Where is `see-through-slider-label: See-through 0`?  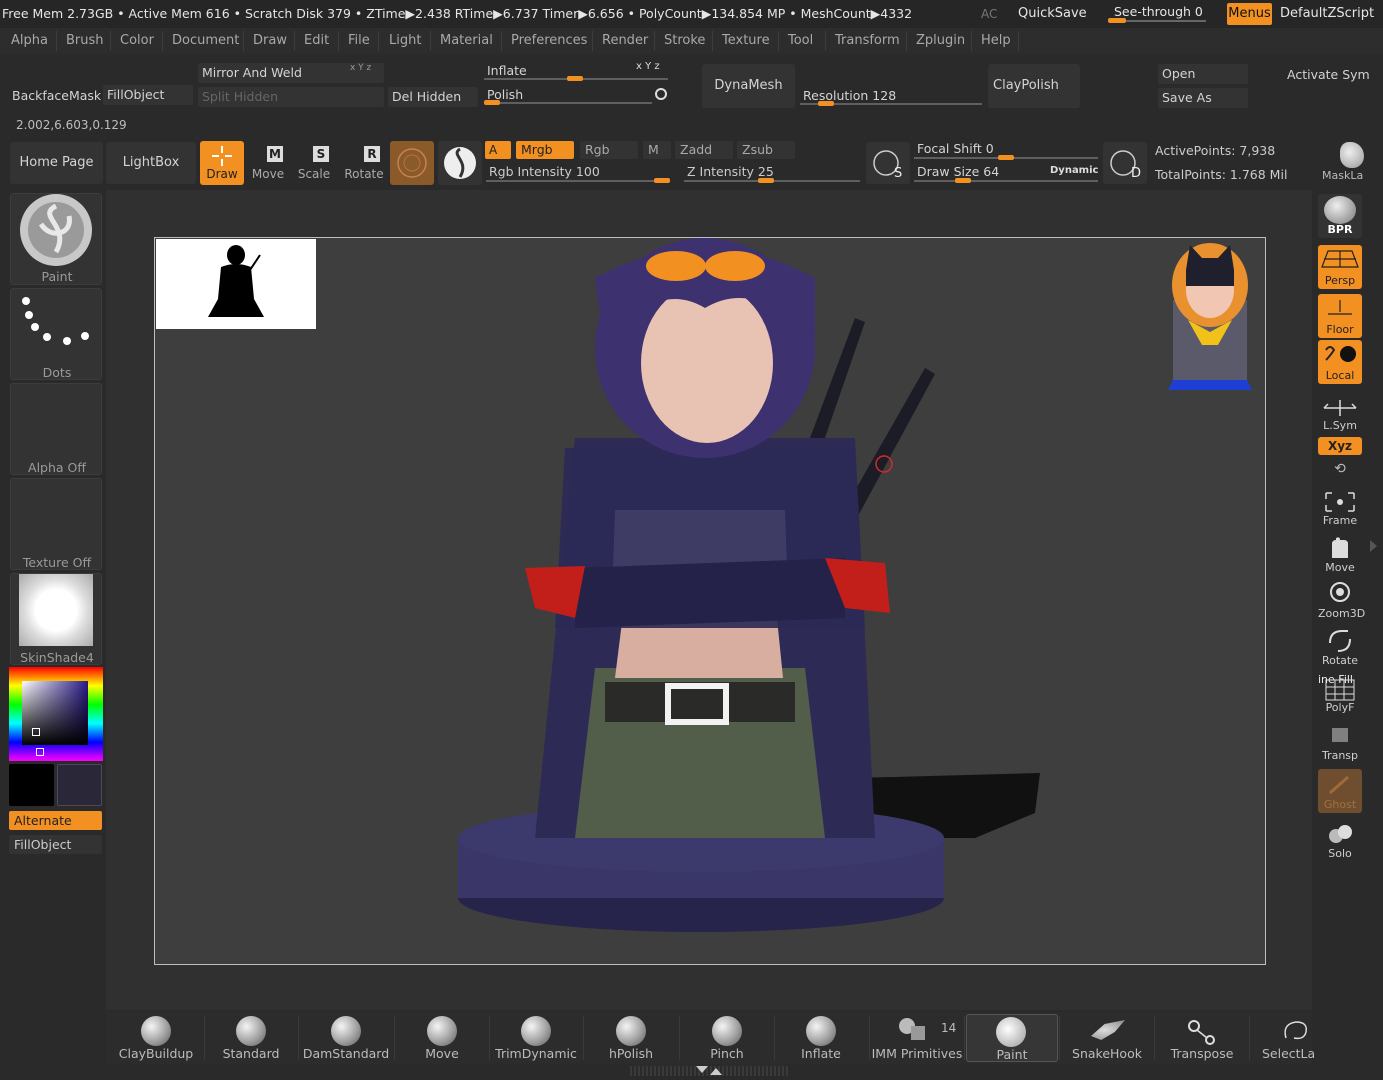
see-through-slider-label: See-through 0 is located at coordinates (1158, 11).